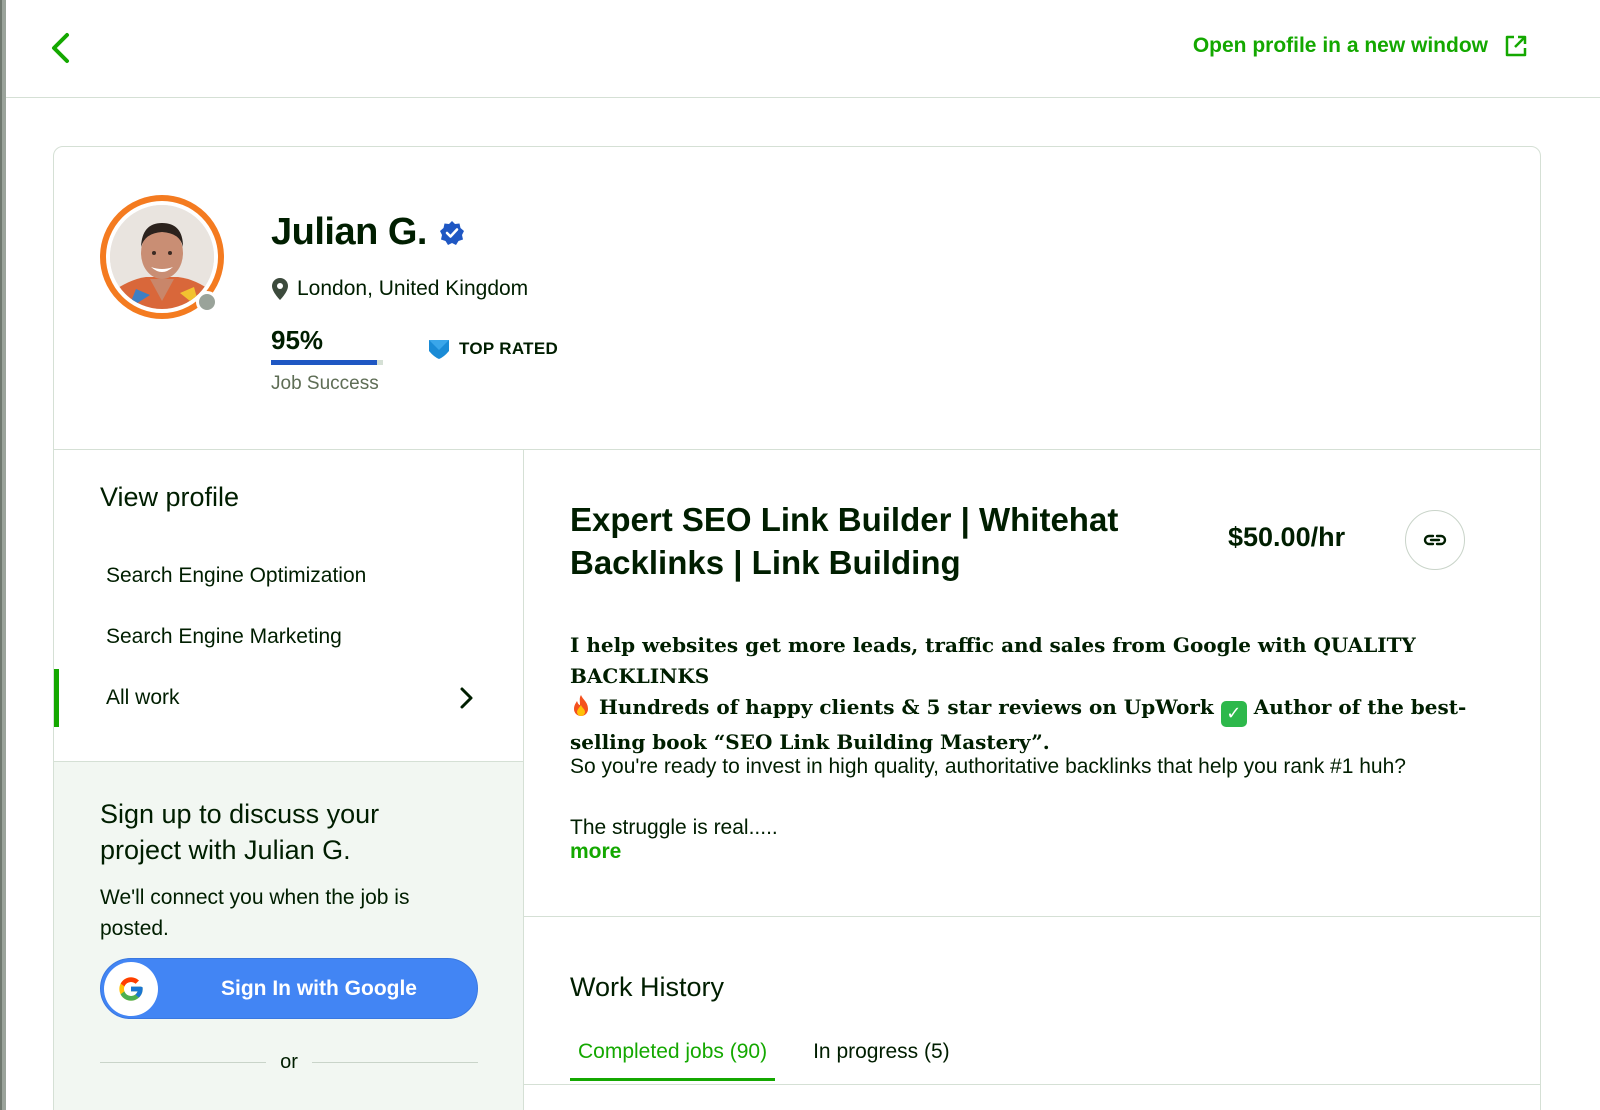 The height and width of the screenshot is (1110, 1600). Describe the element at coordinates (1516, 46) in the screenshot. I see `external-link-icon` at that location.